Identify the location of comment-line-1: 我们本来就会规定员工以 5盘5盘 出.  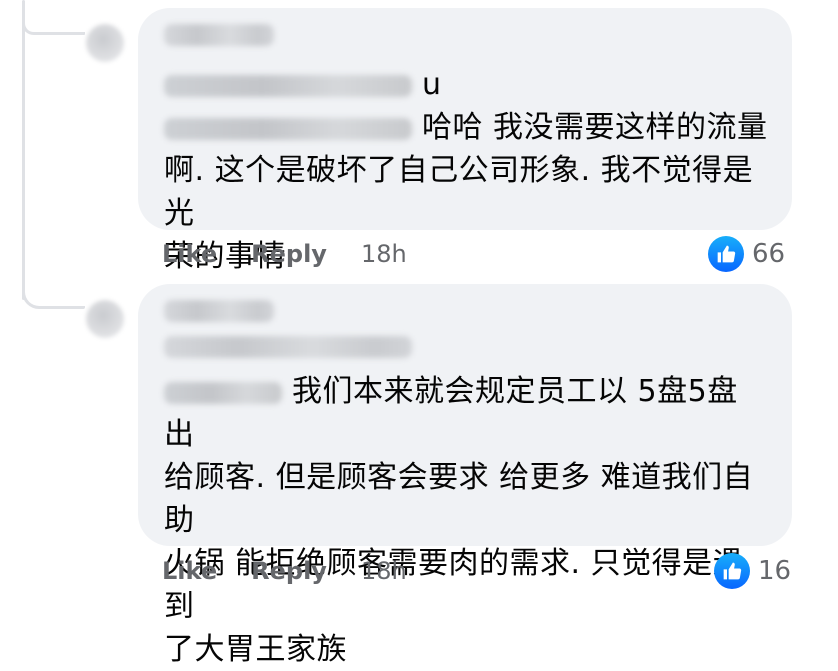
(451, 413).